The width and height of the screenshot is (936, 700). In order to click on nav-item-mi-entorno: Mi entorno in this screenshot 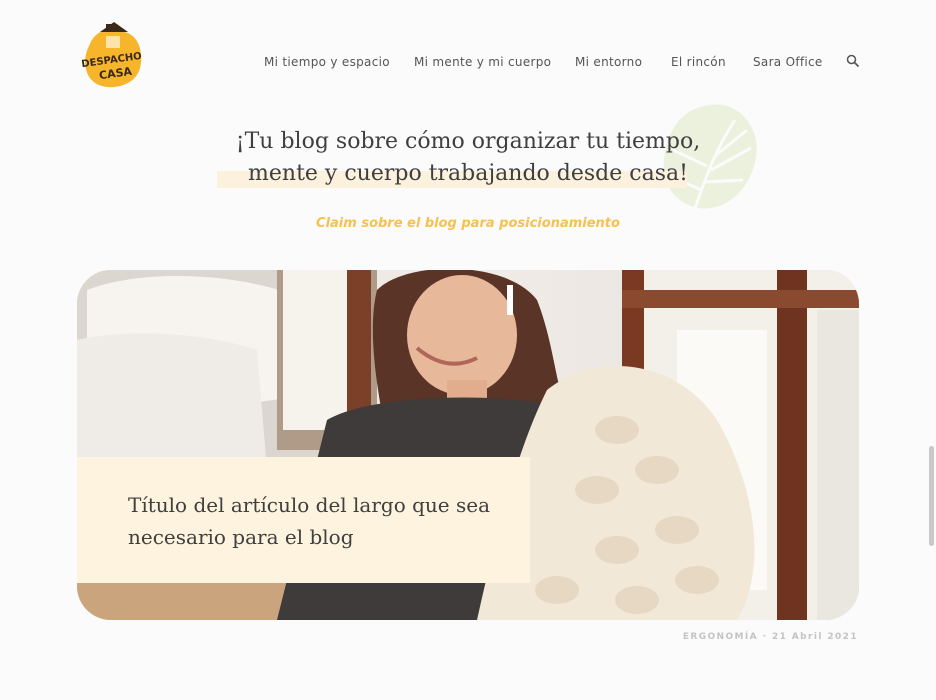, I will do `click(608, 62)`.